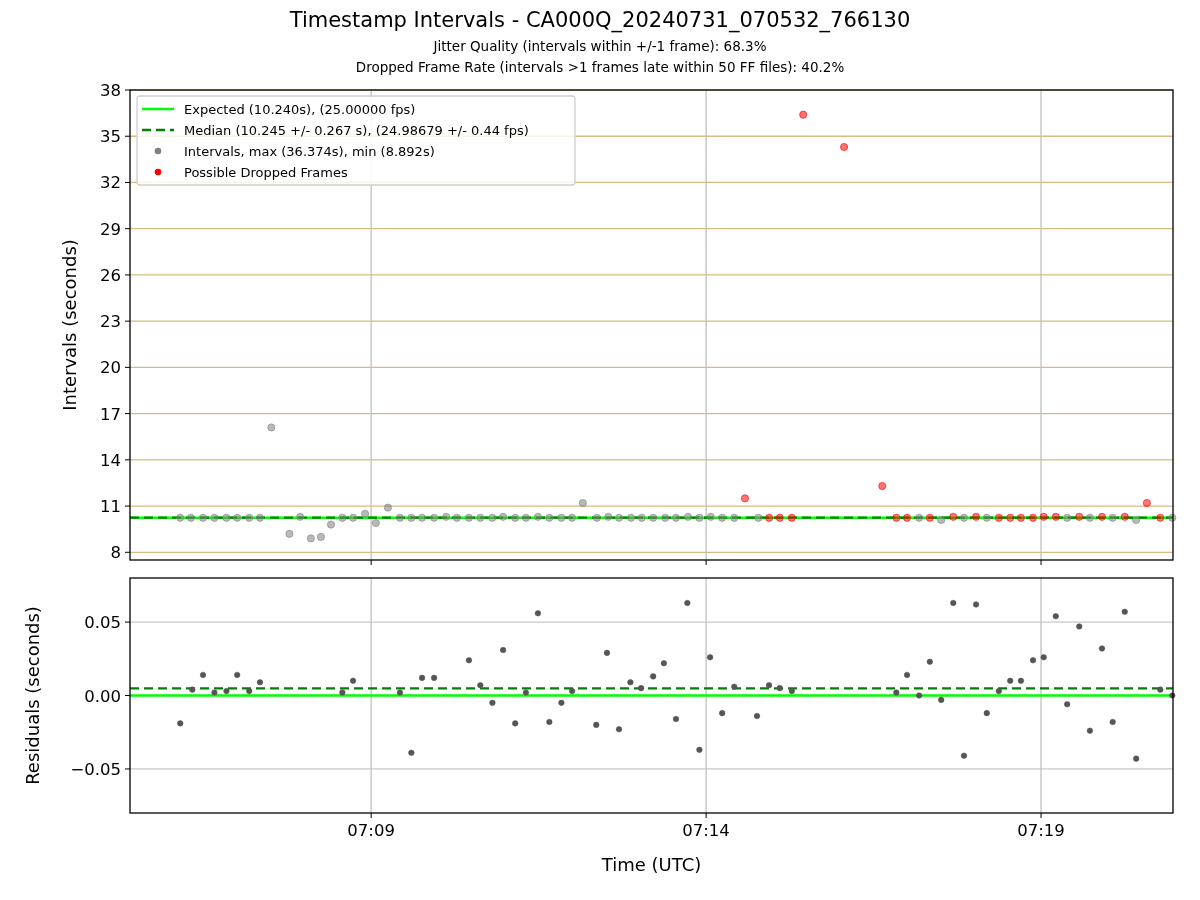 The height and width of the screenshot is (900, 1200). Describe the element at coordinates (1041, 830) in the screenshot. I see `x-tick-label: 07:19` at that location.